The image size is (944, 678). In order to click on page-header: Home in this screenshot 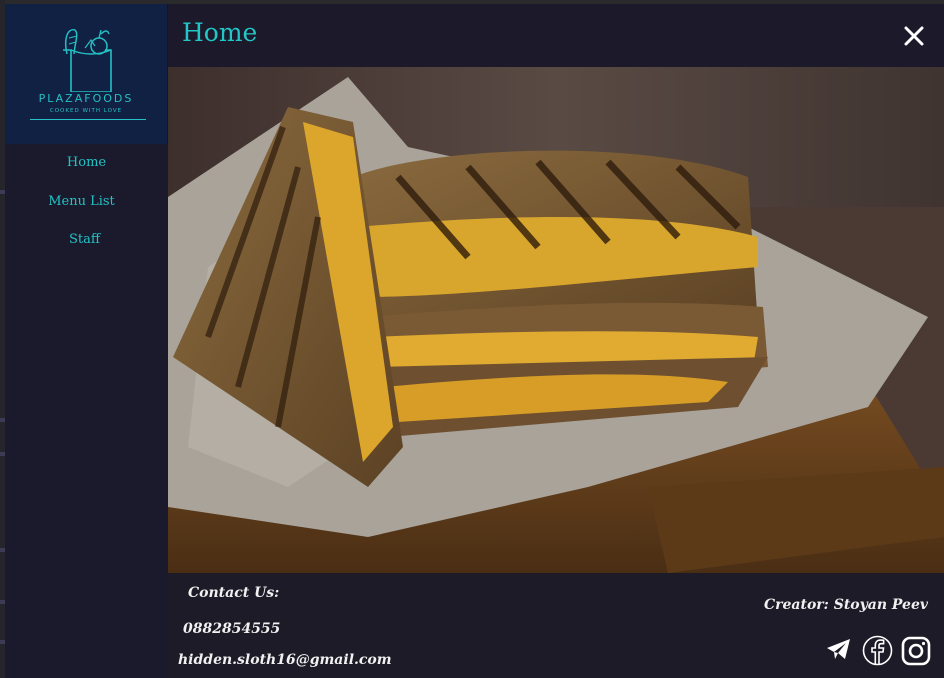, I will do `click(556, 35)`.